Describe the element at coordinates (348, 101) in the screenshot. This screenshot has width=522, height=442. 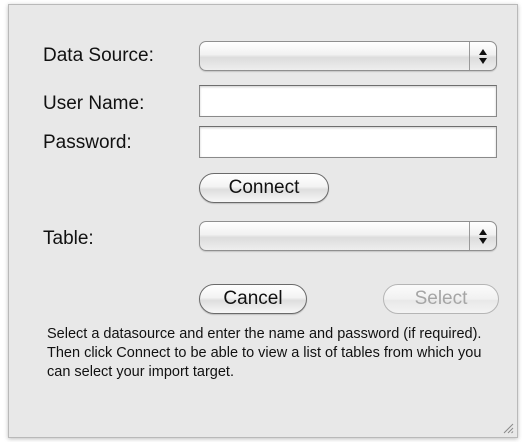
I see `user-name-field` at that location.